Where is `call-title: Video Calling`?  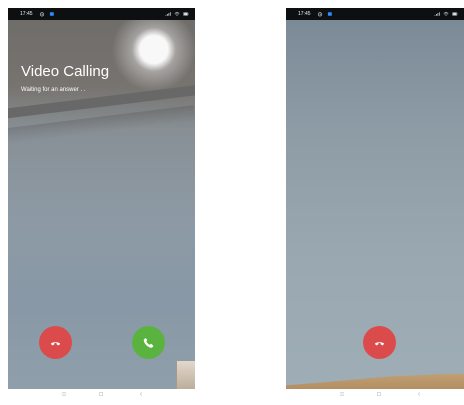
call-title: Video Calling is located at coordinates (65, 71).